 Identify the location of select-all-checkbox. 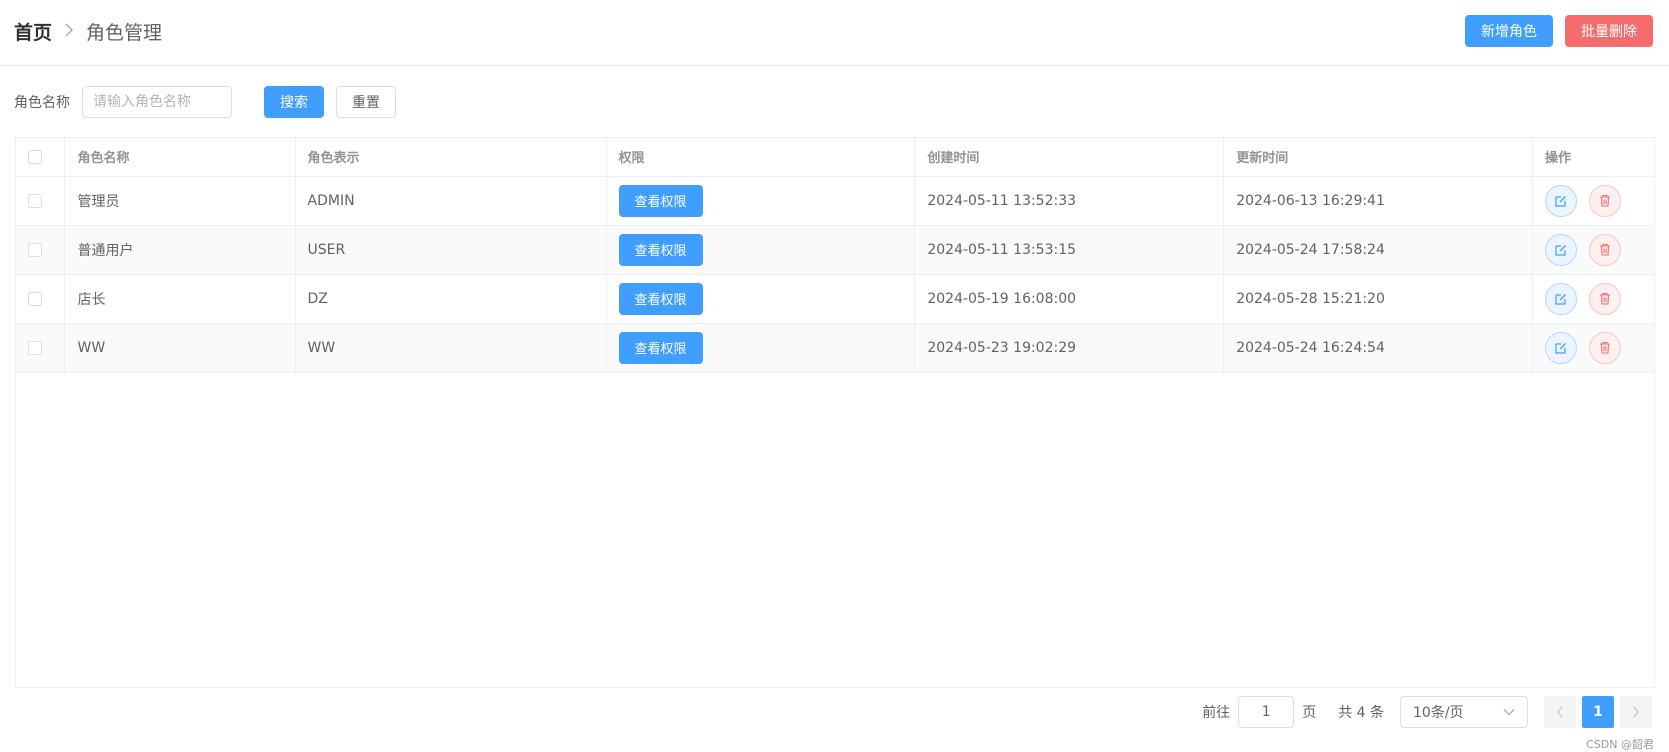
(35, 156).